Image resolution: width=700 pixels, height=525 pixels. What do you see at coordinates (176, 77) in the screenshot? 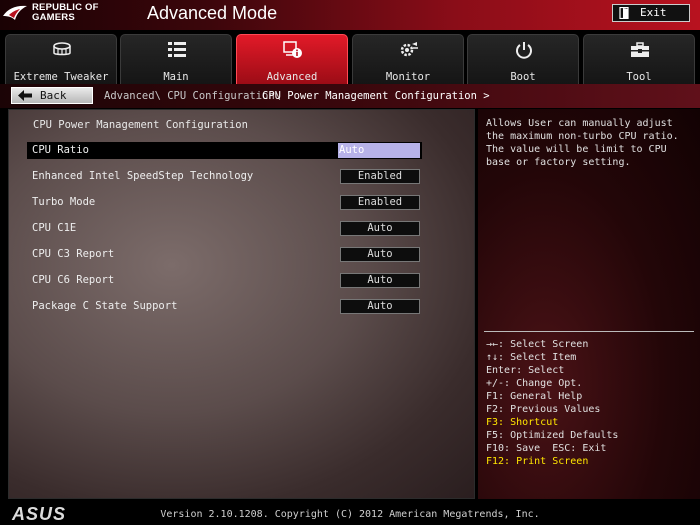
I see `tab-label: Main` at bounding box center [176, 77].